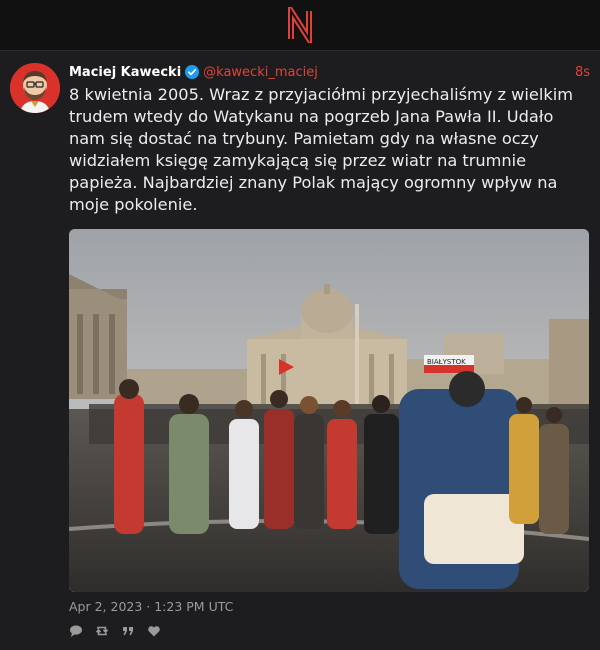  Describe the element at coordinates (125, 72) in the screenshot. I see `author-name: Maciej Kawecki` at that location.